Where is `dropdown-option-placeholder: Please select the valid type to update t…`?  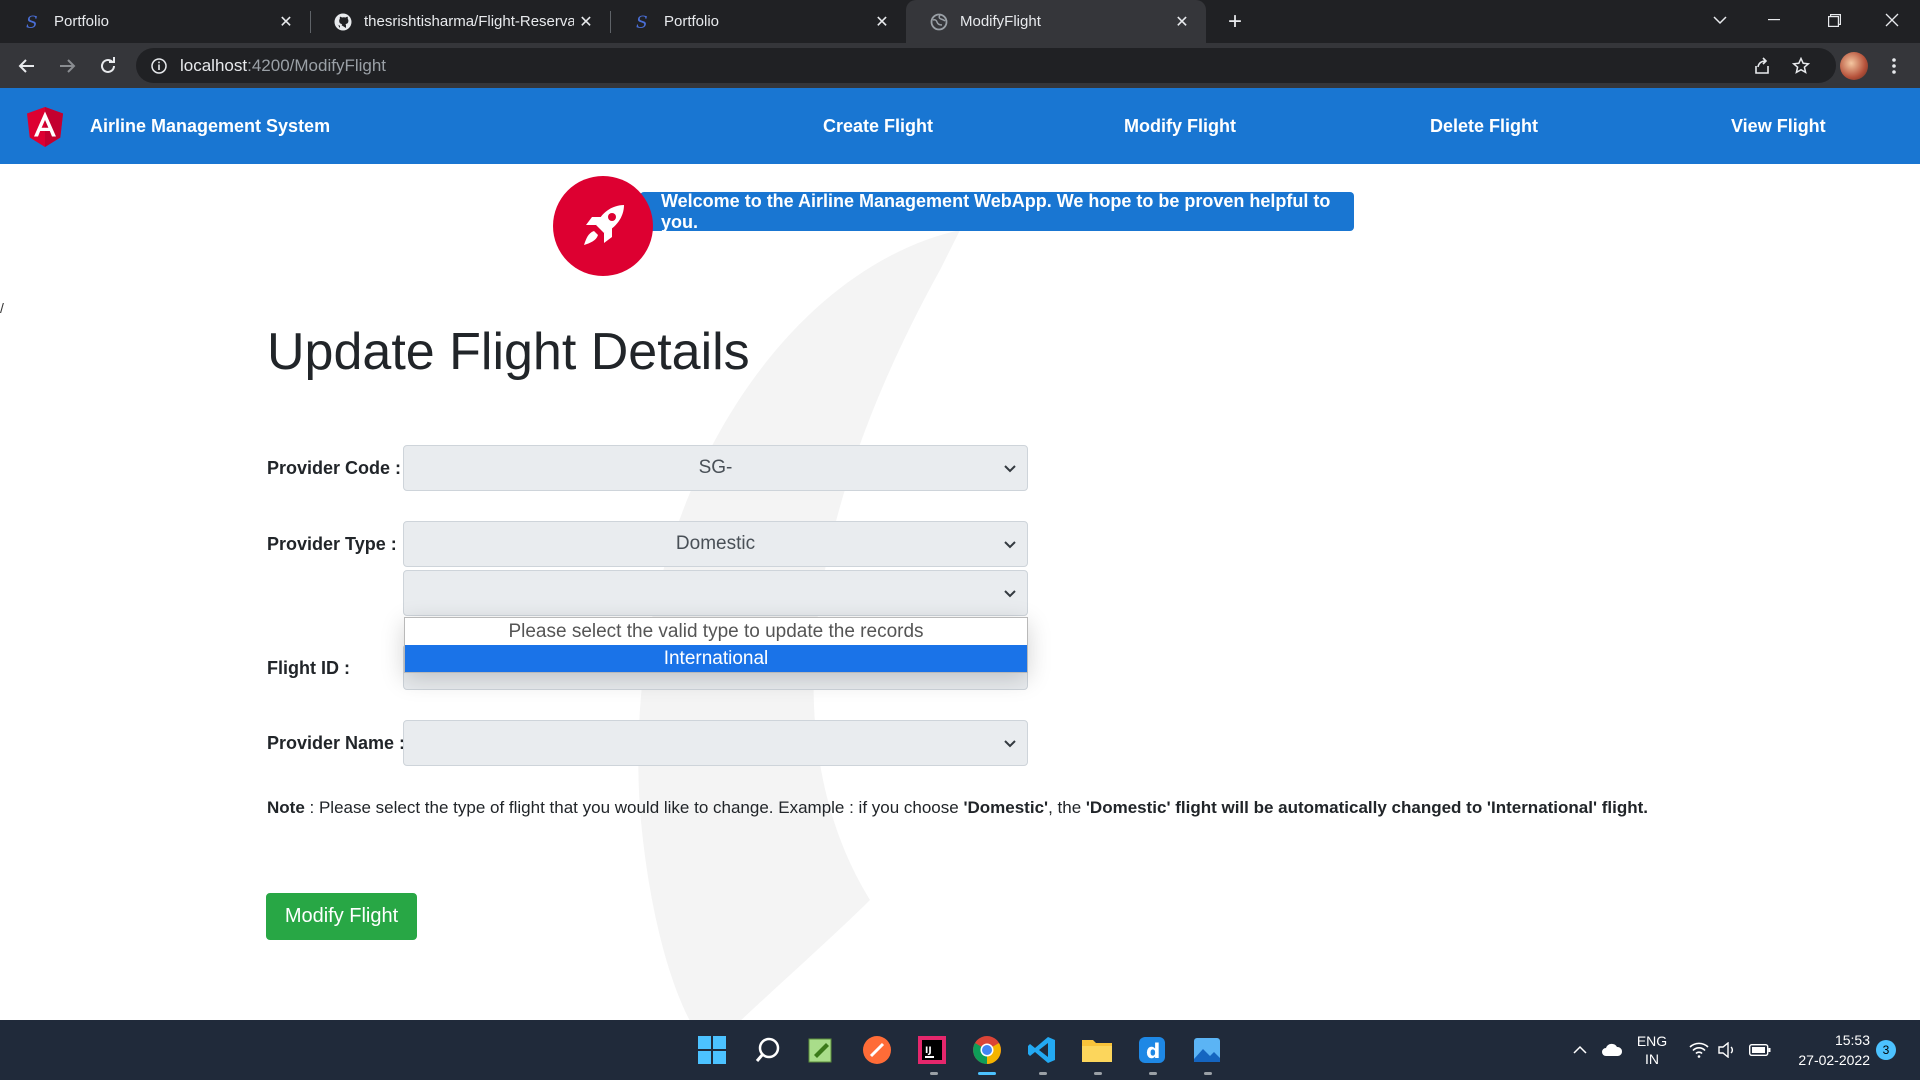 dropdown-option-placeholder: Please select the valid type to update t… is located at coordinates (716, 631).